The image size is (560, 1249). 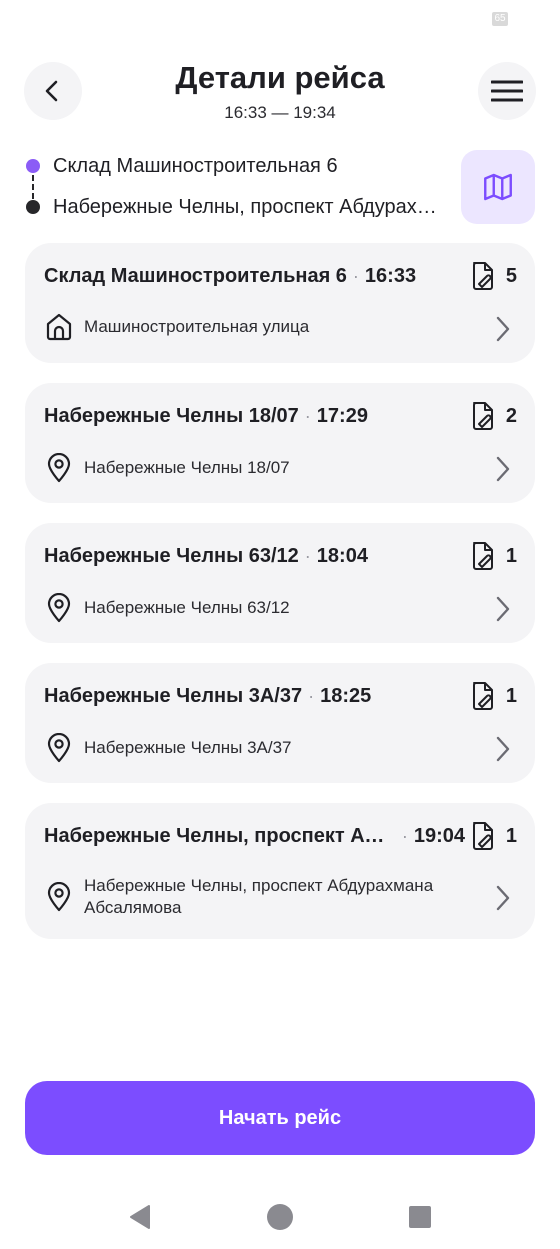 I want to click on square-recents-icon, so click(x=420, y=1217).